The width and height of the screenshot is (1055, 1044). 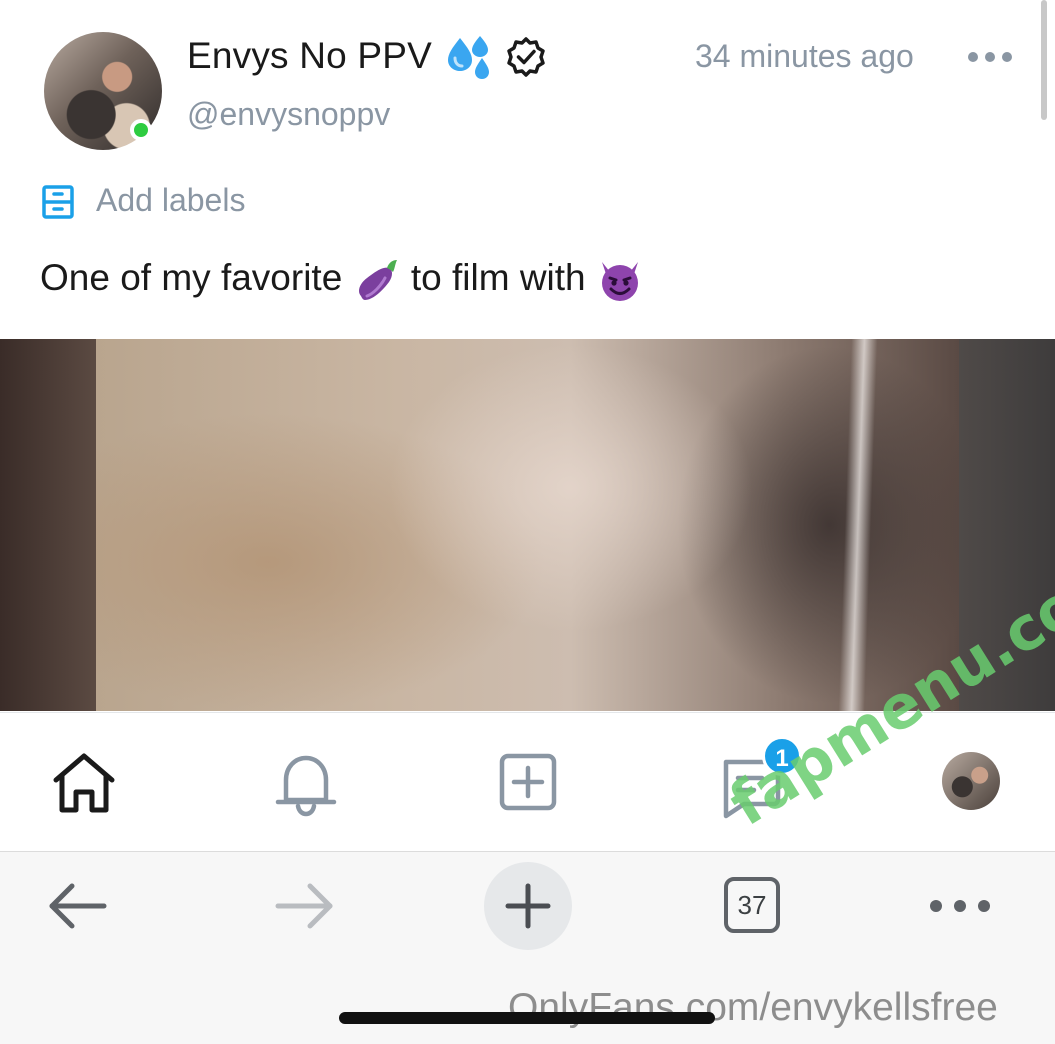 I want to click on add-post-icon, so click(x=528, y=784).